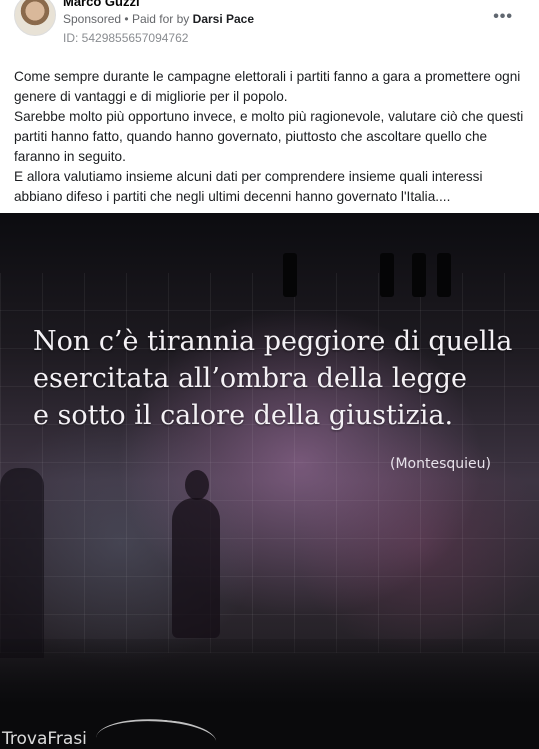 The width and height of the screenshot is (539, 749). I want to click on quote-line-3: e sotto il calore della giustizia., so click(243, 415).